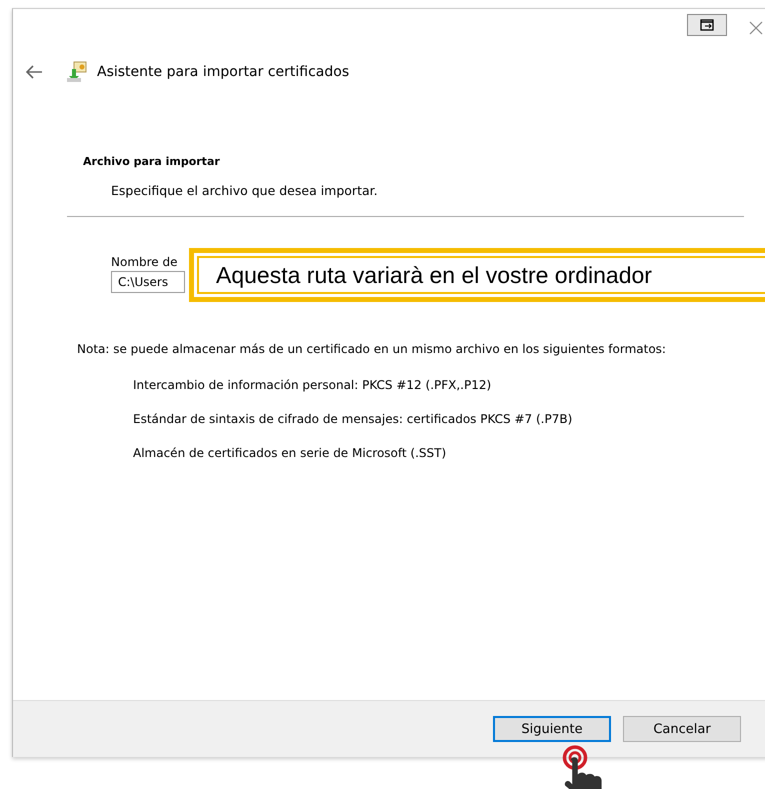 Image resolution: width=765 pixels, height=789 pixels. What do you see at coordinates (682, 729) in the screenshot?
I see `cancel-button: Cancelar` at bounding box center [682, 729].